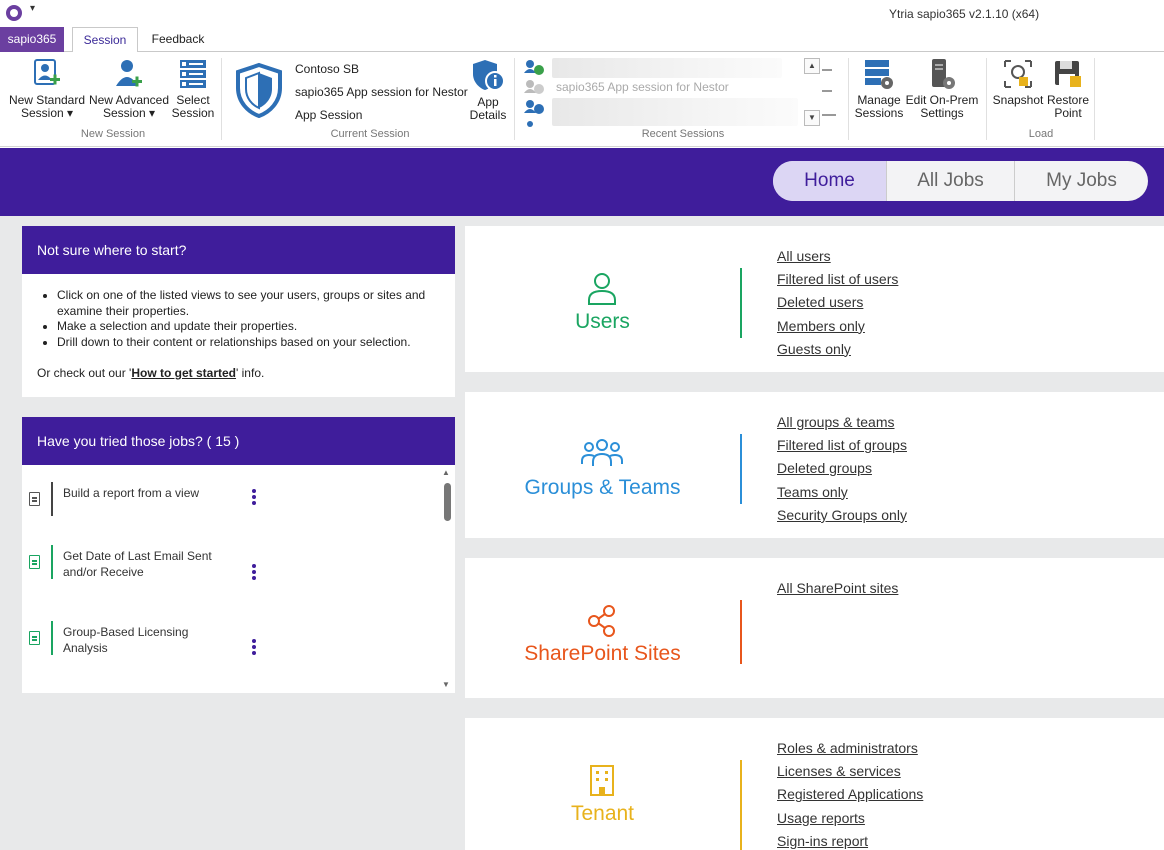 The width and height of the screenshot is (1164, 850). What do you see at coordinates (741, 303) in the screenshot?
I see `users-divider` at bounding box center [741, 303].